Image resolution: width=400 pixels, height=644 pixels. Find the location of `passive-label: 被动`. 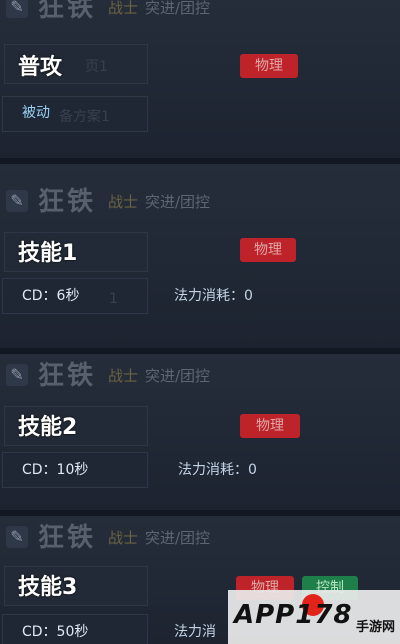

passive-label: 被动 is located at coordinates (36, 113).